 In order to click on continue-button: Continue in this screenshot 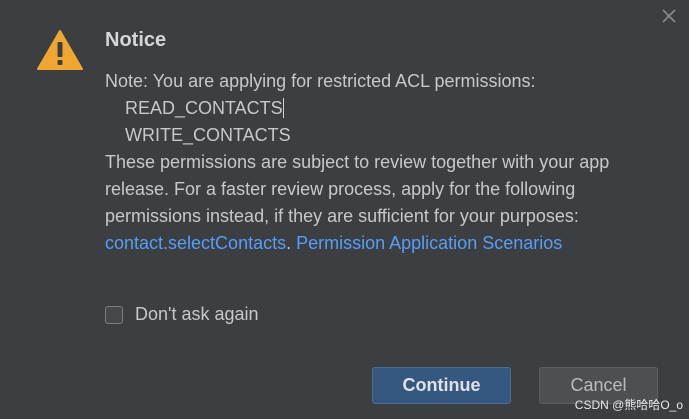, I will do `click(441, 385)`.